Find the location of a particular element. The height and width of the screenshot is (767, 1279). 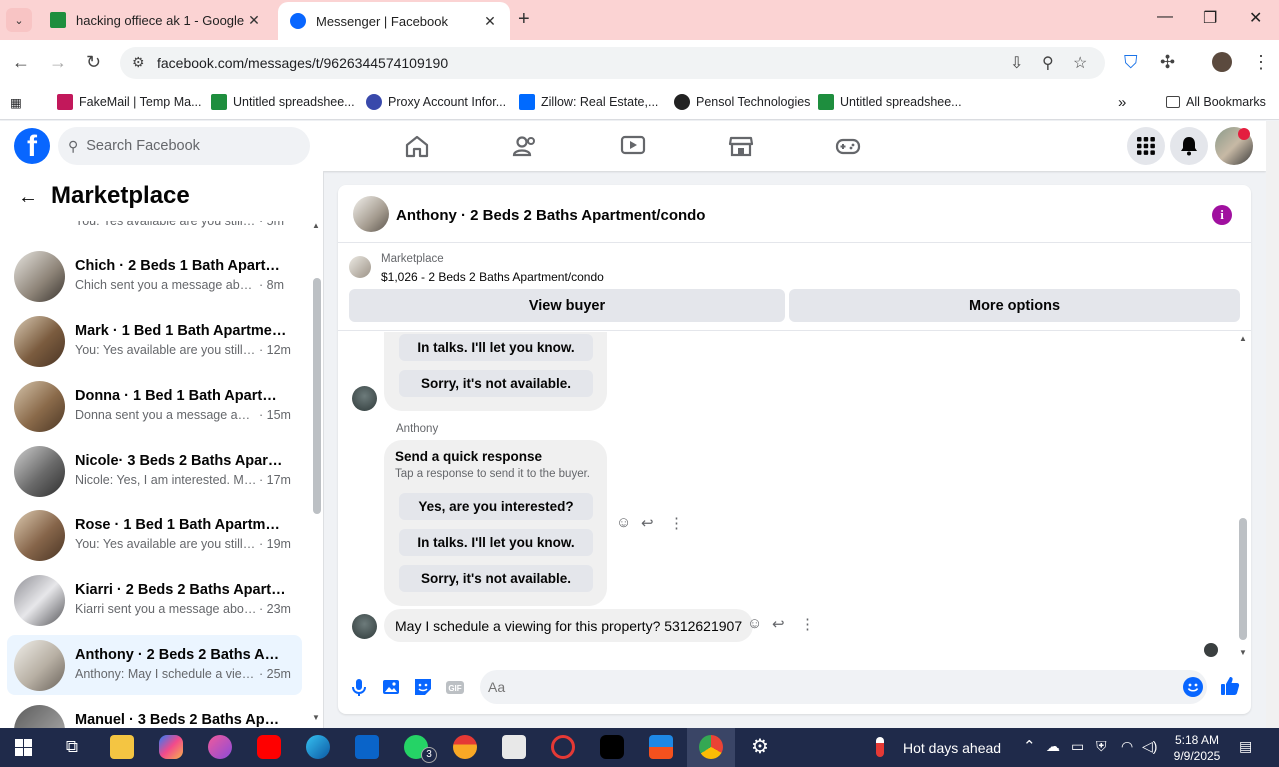

profile-avatar is located at coordinates (1222, 62).